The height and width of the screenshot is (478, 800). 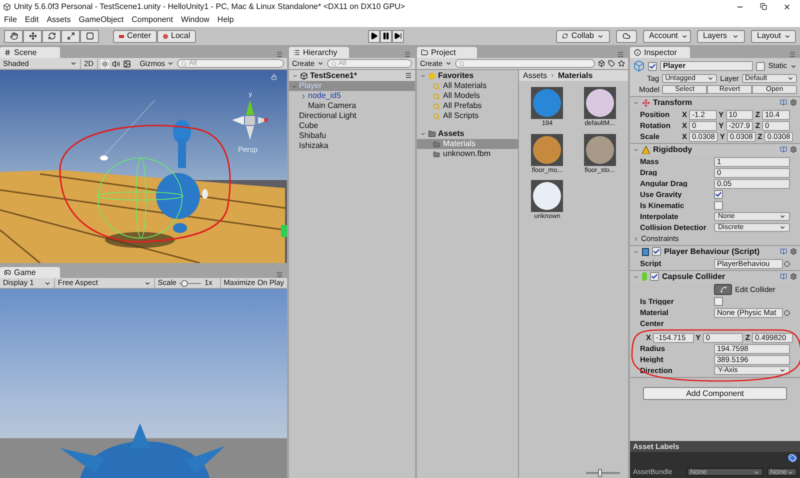 What do you see at coordinates (621, 63) in the screenshot?
I see `star-icon` at bounding box center [621, 63].